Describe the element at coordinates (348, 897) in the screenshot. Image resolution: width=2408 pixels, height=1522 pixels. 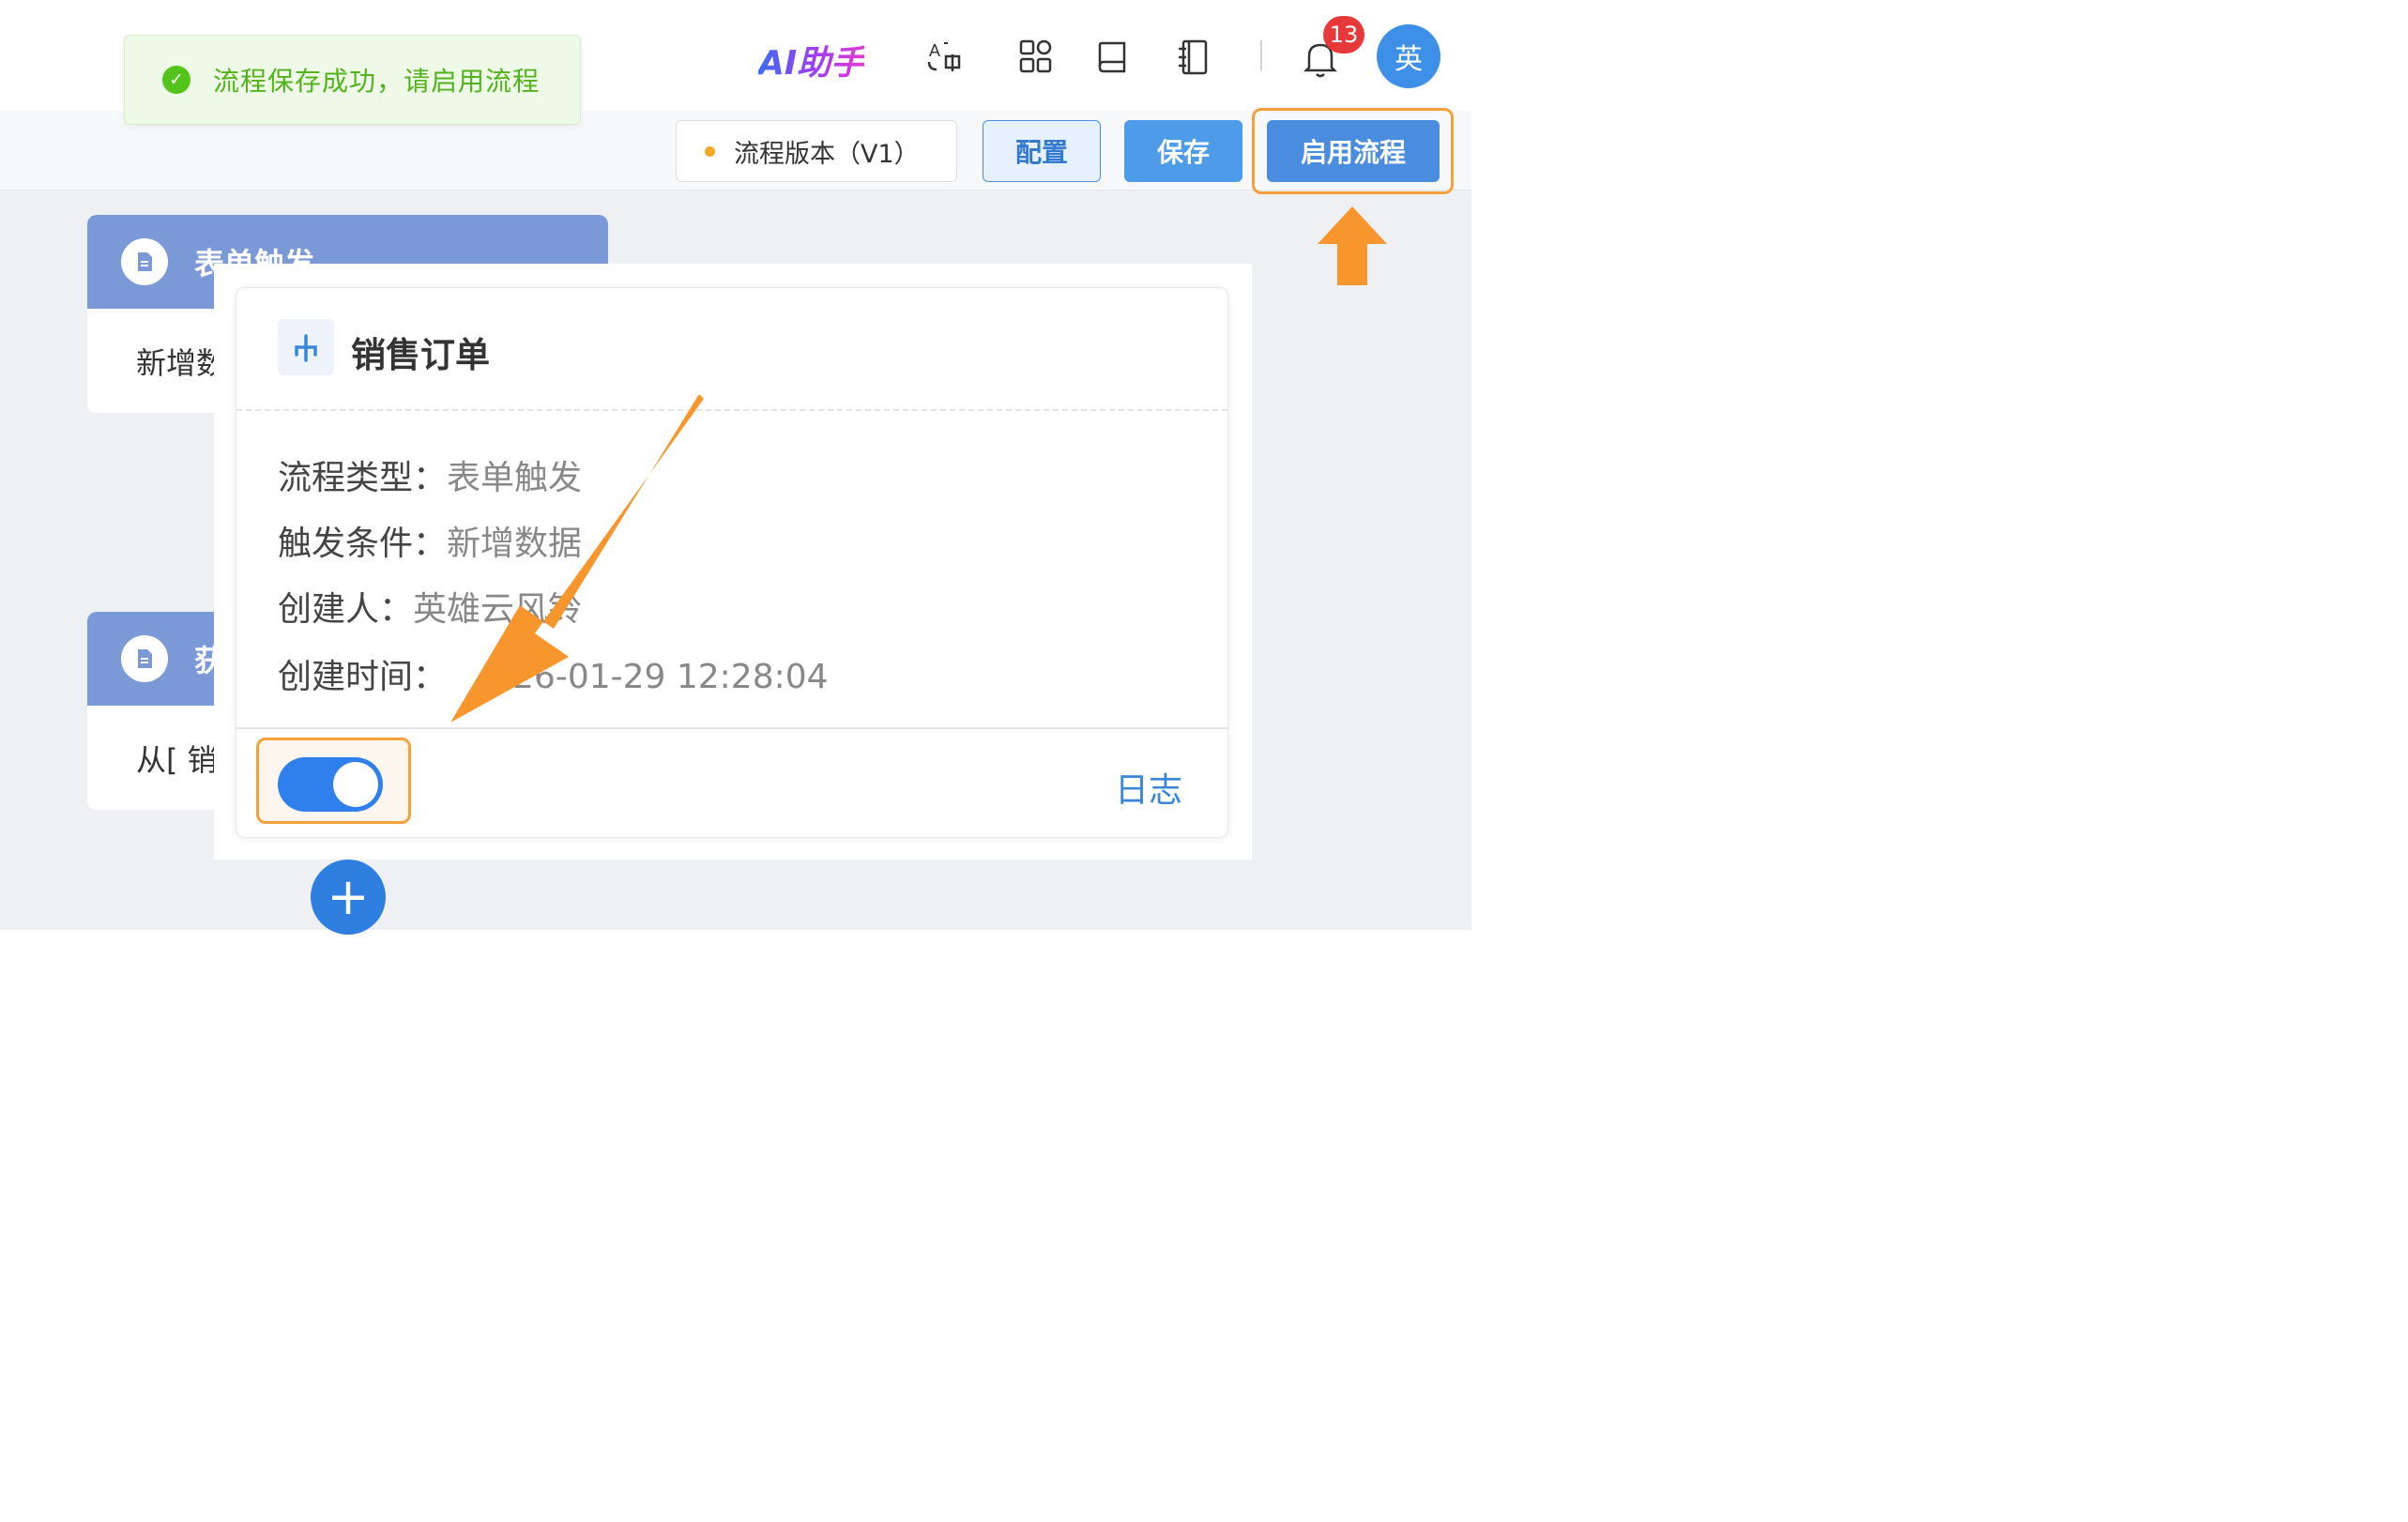
I see `add-node-button: +` at that location.